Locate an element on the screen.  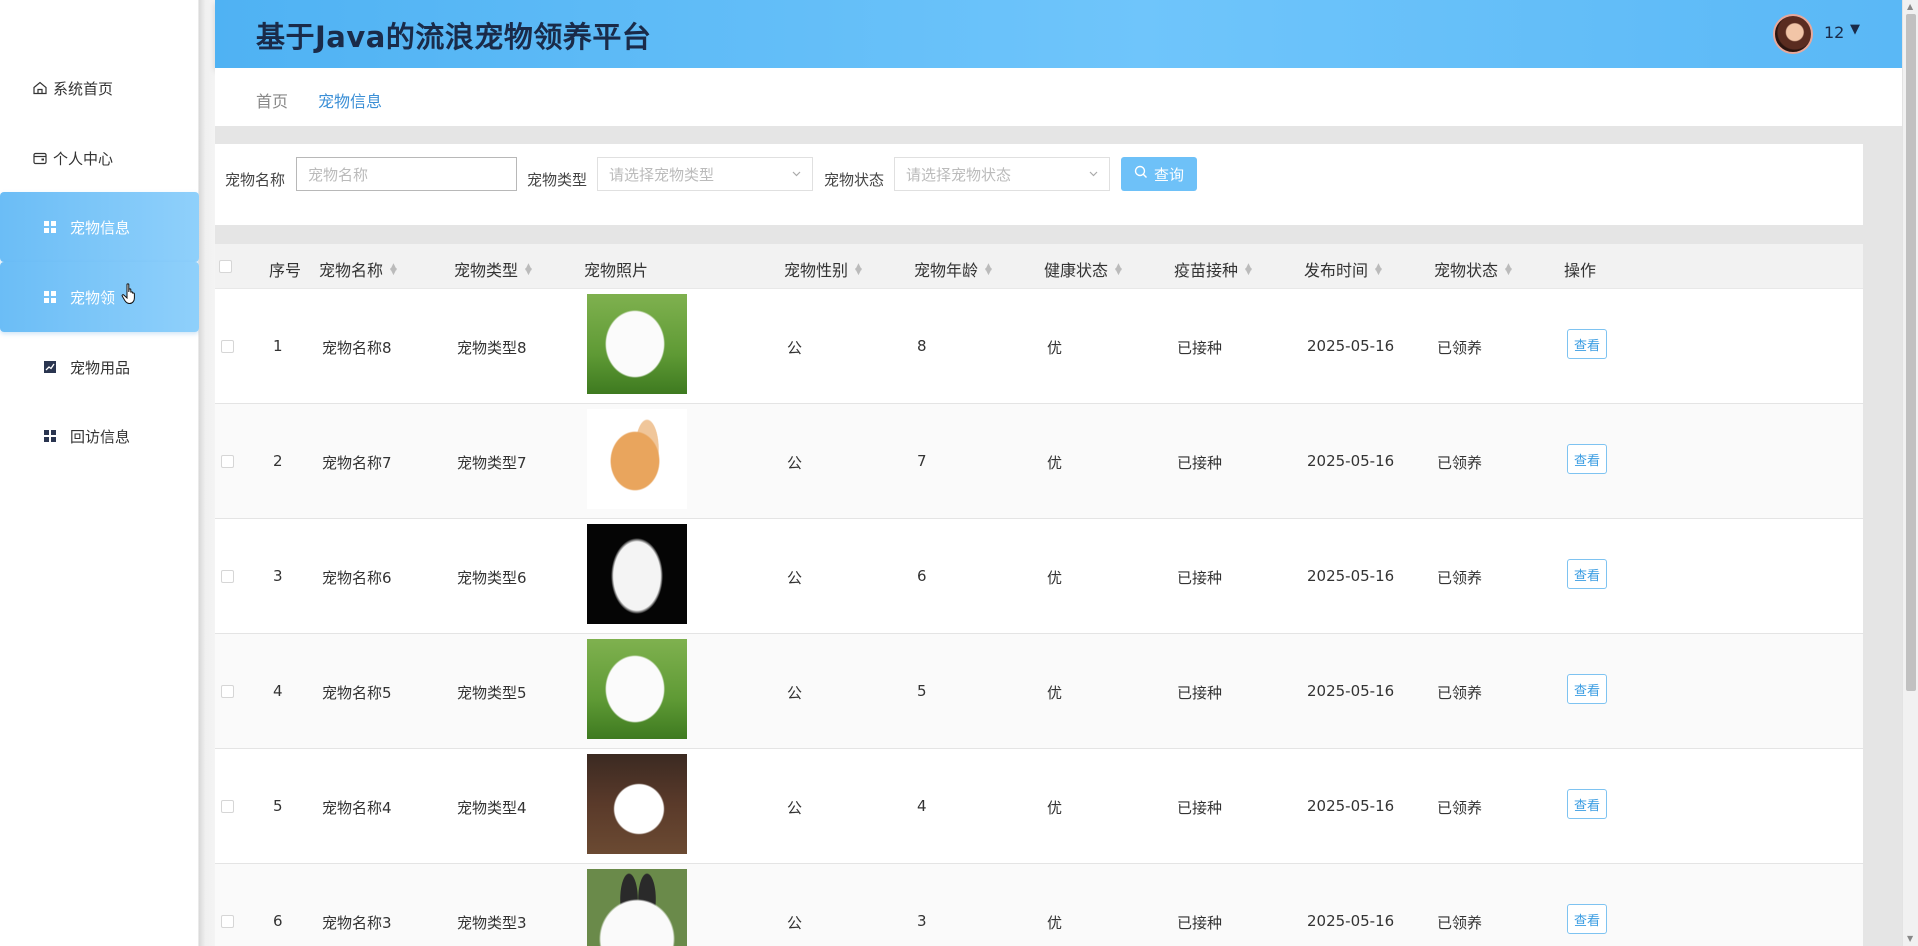
pet-status-placeholder: 请选择宠物状态 is located at coordinates (959, 174).